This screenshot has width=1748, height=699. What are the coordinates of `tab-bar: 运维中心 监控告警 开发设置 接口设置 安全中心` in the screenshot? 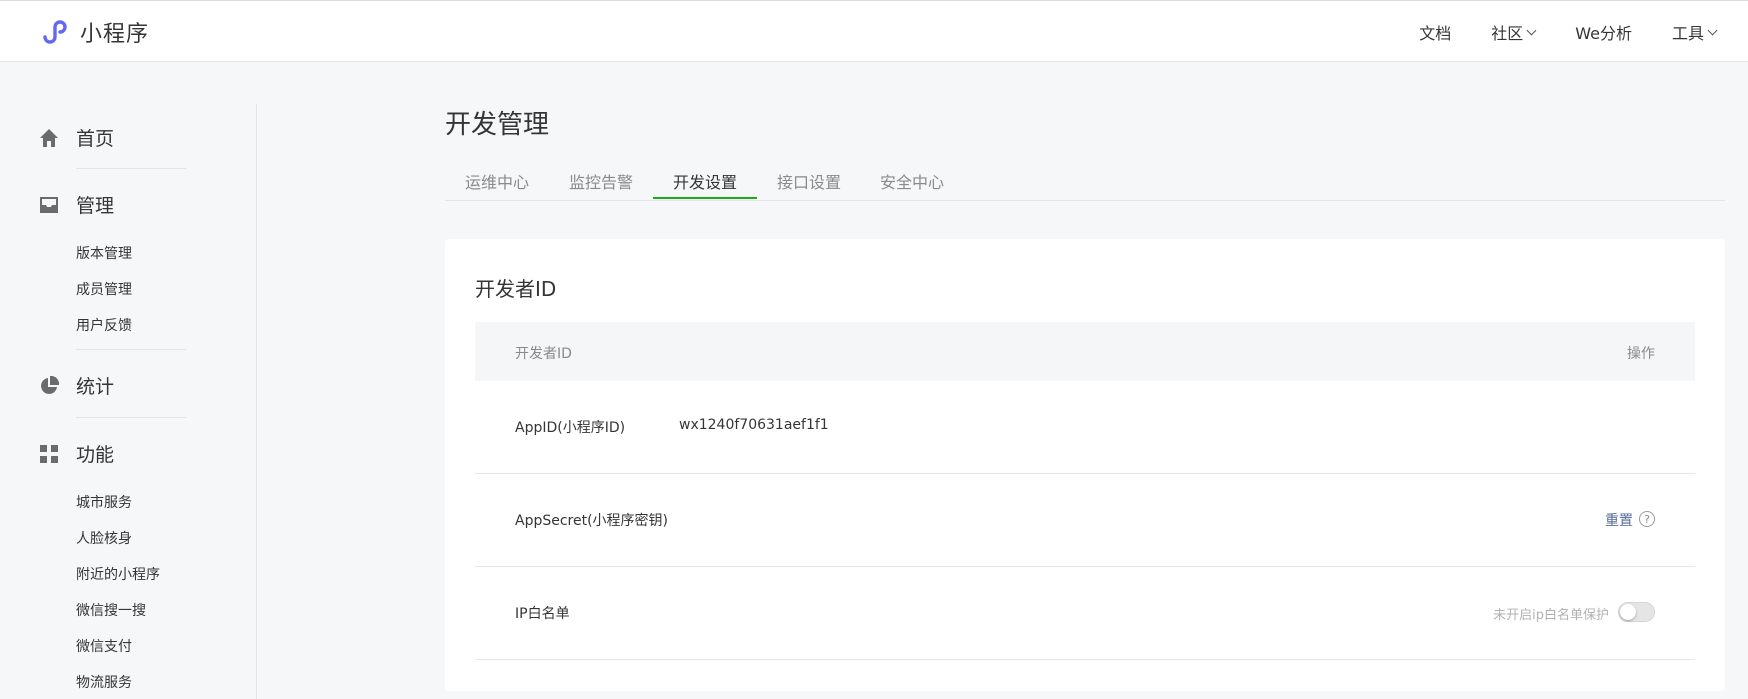 It's located at (1085, 180).